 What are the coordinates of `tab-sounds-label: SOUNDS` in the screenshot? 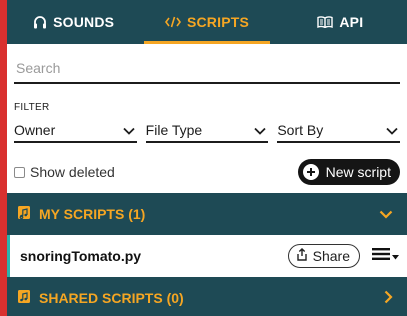 It's located at (84, 22).